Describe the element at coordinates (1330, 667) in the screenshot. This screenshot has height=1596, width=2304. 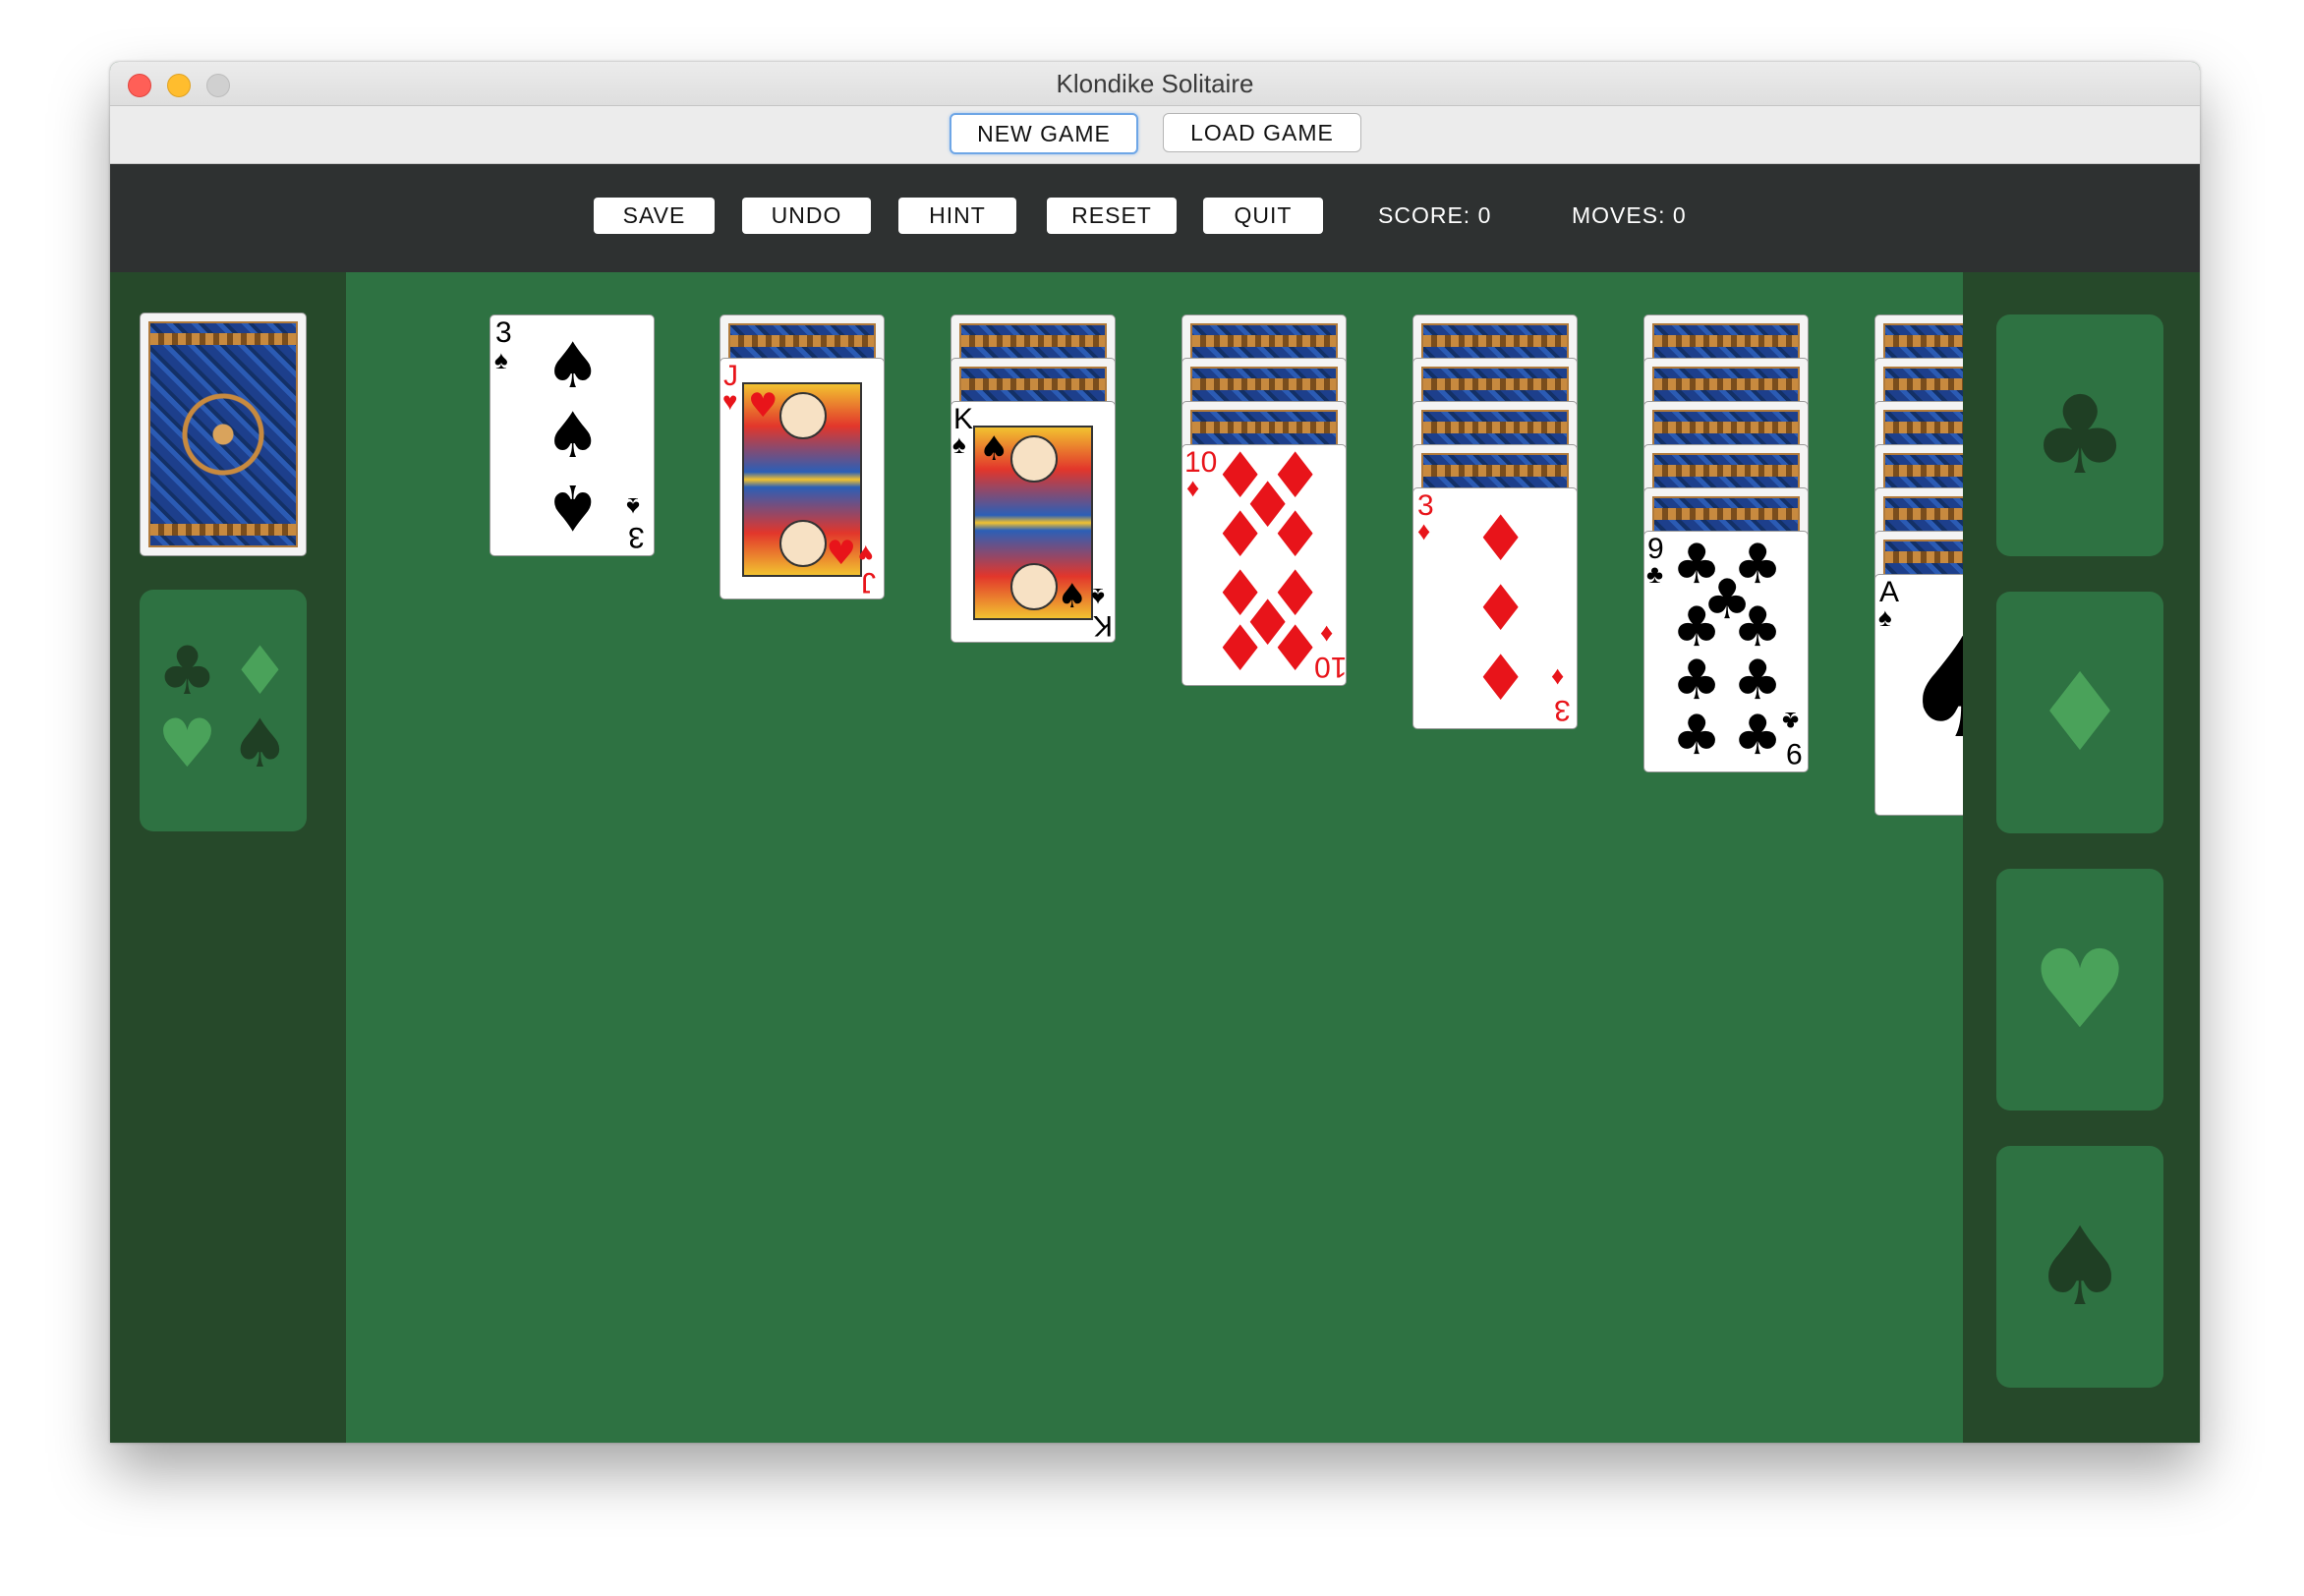
I see `card-rank: 10` at that location.